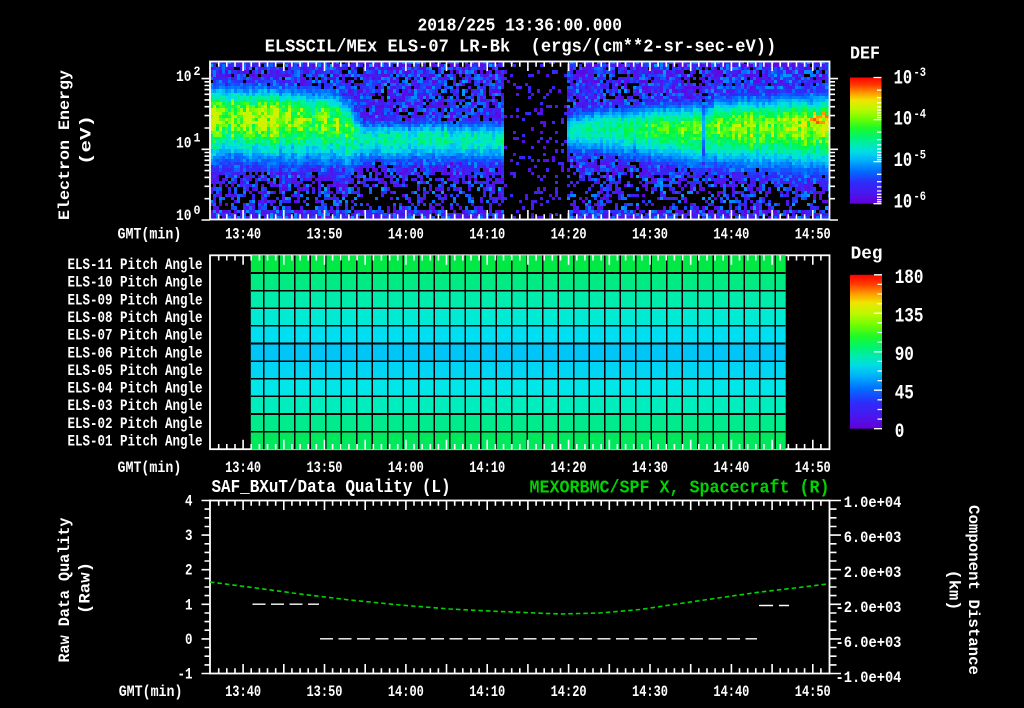 The image size is (1024, 708). I want to click on svg-text: -1.0e+04, so click(869, 678).